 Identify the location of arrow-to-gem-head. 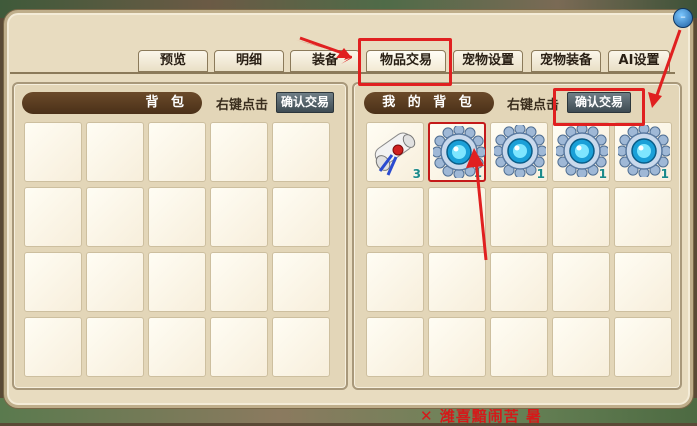
(475, 158).